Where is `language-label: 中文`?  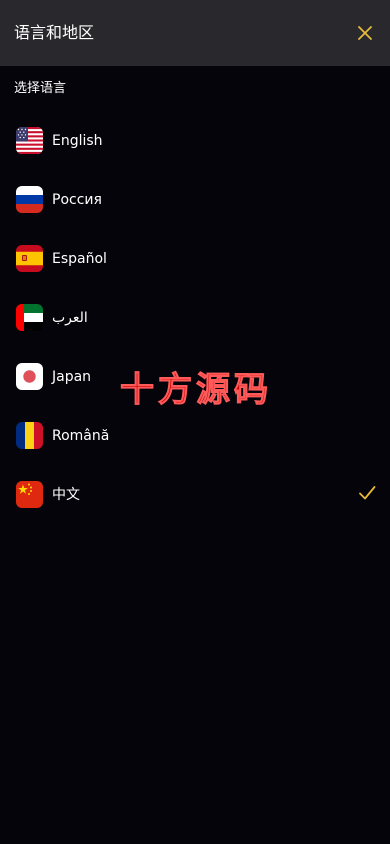
language-label: 中文 is located at coordinates (66, 495).